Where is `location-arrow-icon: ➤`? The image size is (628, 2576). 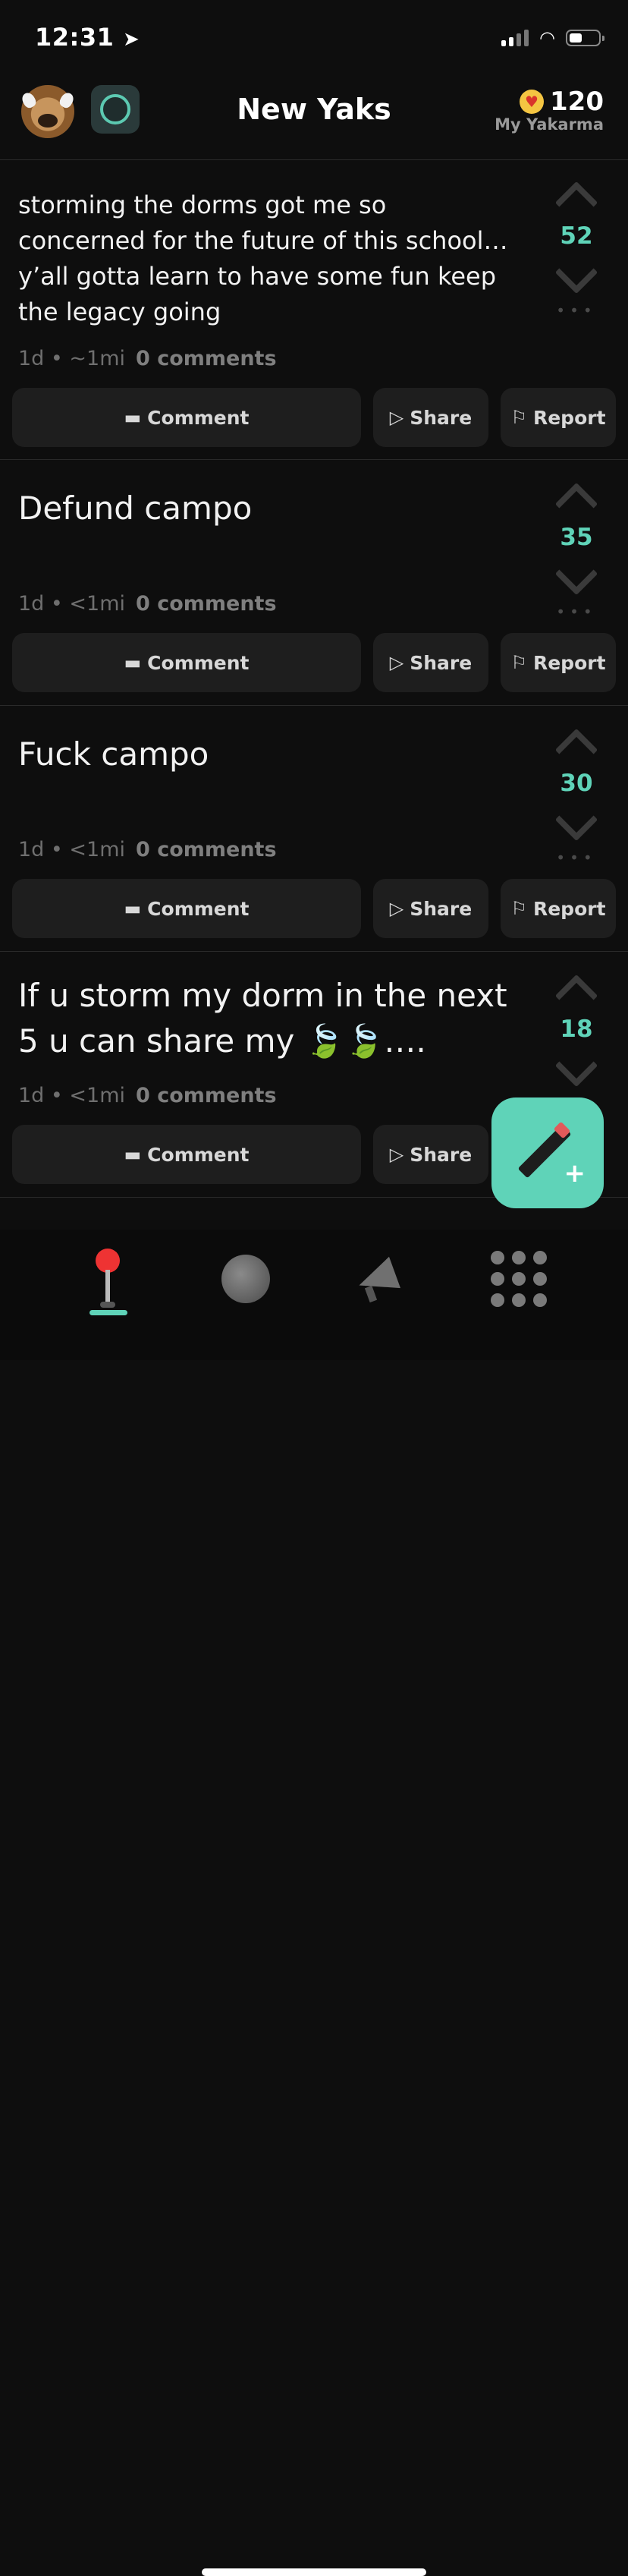 location-arrow-icon: ➤ is located at coordinates (131, 39).